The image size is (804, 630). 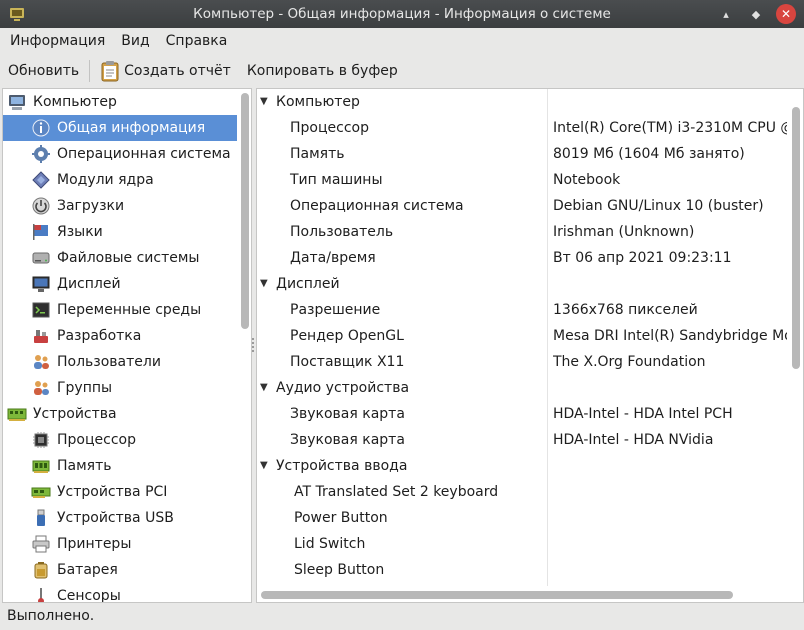 I want to click on info-row: Память 8019 Мб (1604 Мб занято), so click(x=522, y=154).